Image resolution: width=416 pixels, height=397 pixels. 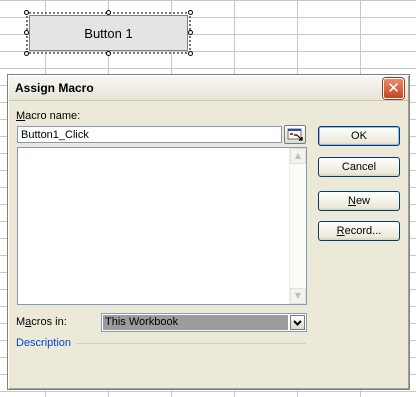 What do you see at coordinates (190, 32) in the screenshot?
I see `resize-handle-e` at bounding box center [190, 32].